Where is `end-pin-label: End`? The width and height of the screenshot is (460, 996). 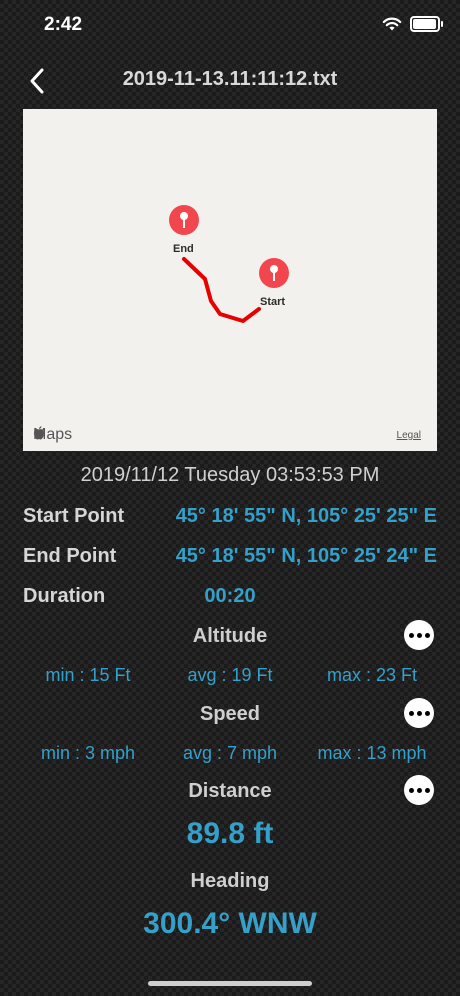 end-pin-label: End is located at coordinates (183, 249).